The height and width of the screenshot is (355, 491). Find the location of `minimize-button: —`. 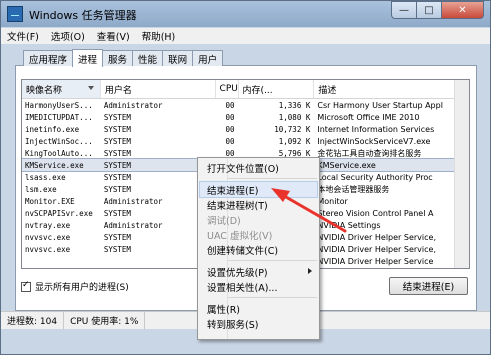

minimize-button: — is located at coordinates (404, 10).